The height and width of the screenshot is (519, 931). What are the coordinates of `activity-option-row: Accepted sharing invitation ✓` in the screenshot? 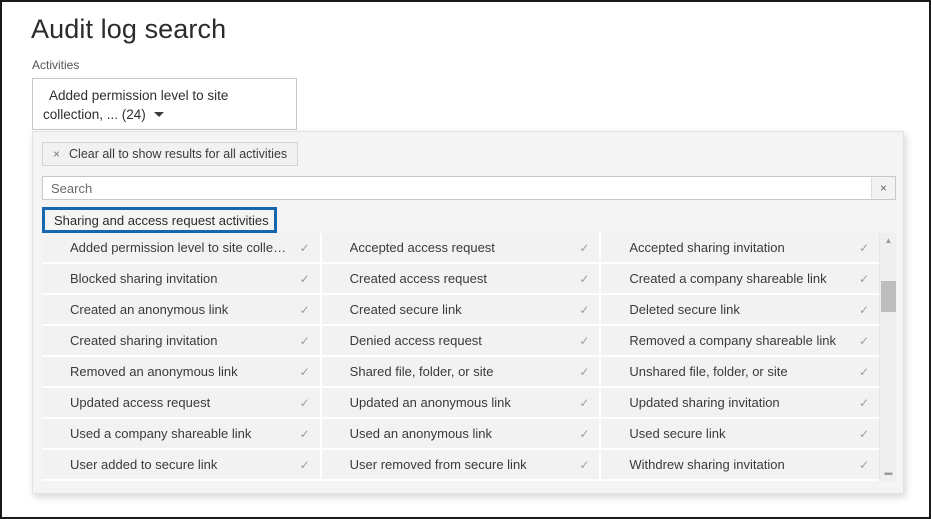 It's located at (740, 247).